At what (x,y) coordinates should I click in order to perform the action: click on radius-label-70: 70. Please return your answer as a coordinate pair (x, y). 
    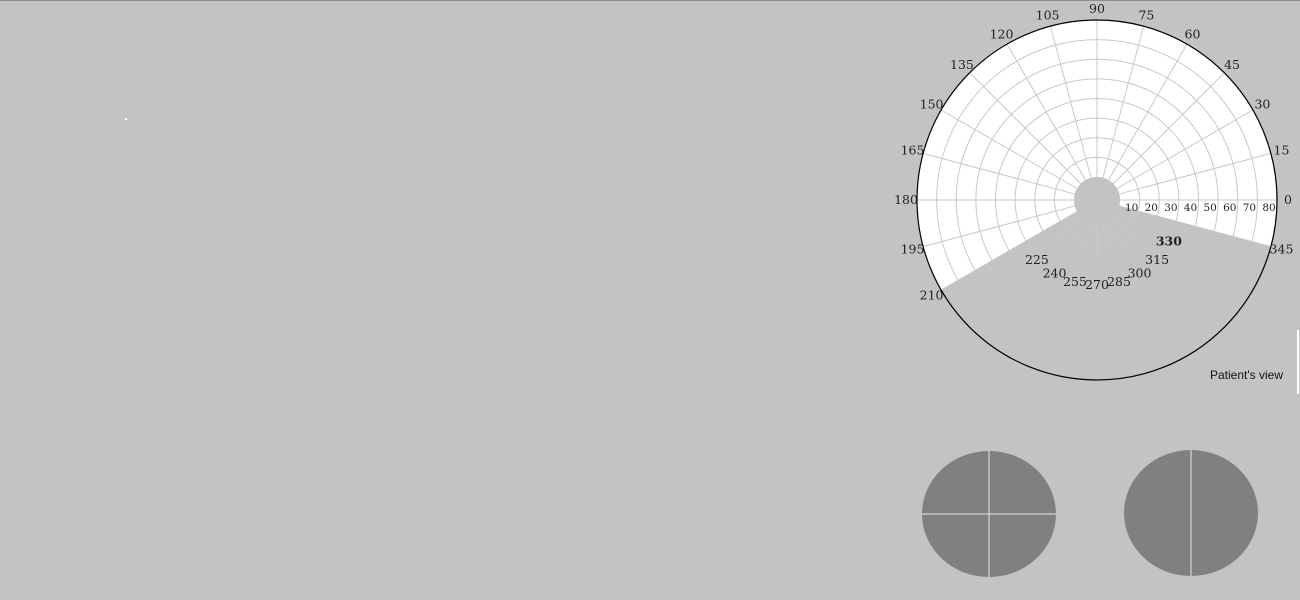
    Looking at the image, I should click on (1249, 208).